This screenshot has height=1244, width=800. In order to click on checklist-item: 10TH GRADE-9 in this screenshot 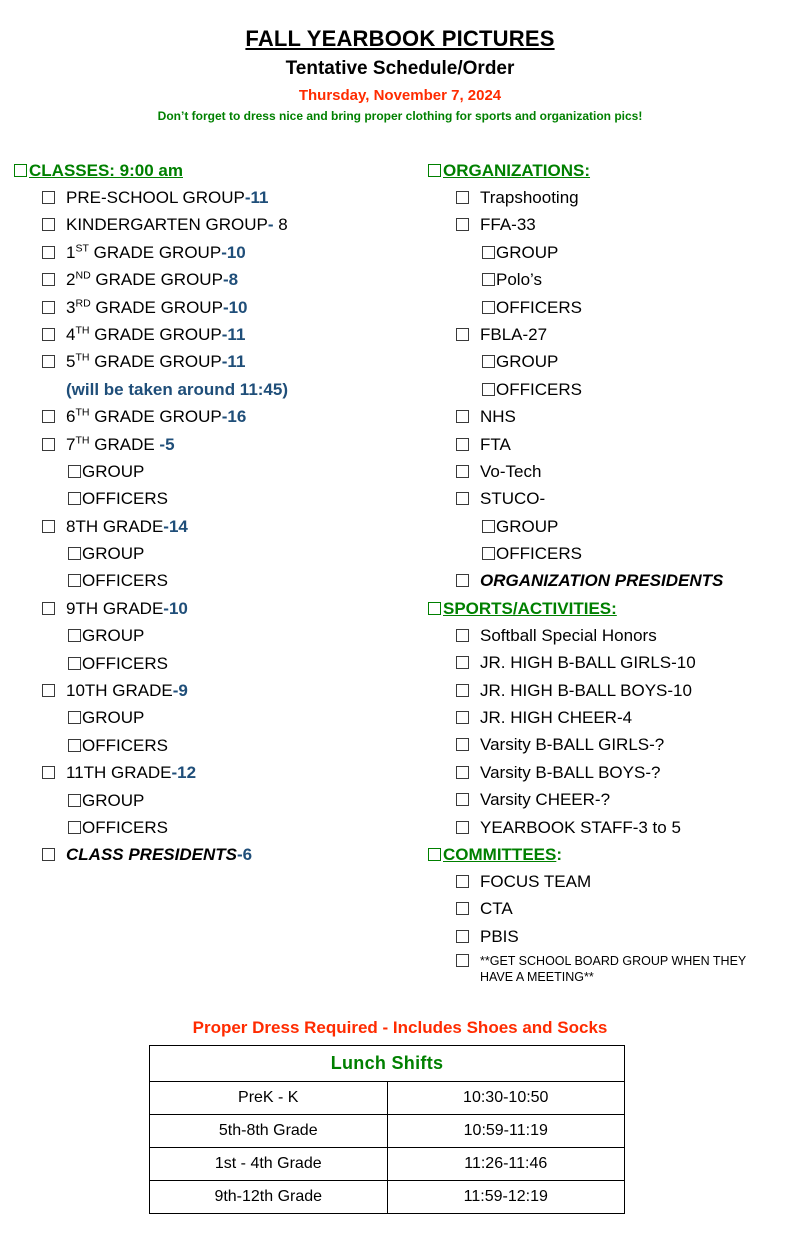, I will do `click(214, 690)`.